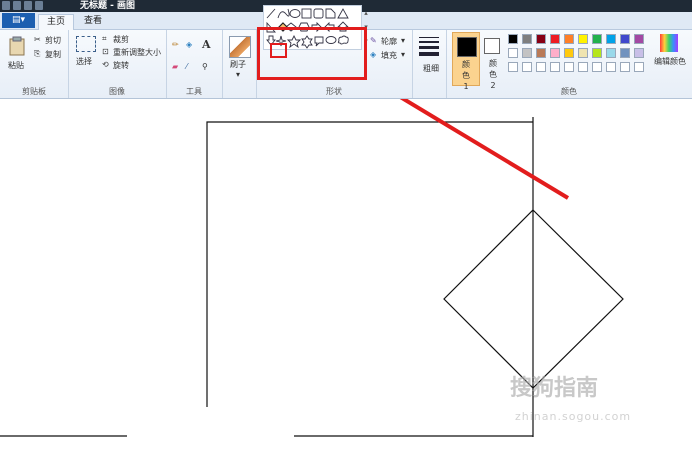 The height and width of the screenshot is (459, 692). What do you see at coordinates (403, 40) in the screenshot?
I see `outline-dropdown-icon: ▾` at bounding box center [403, 40].